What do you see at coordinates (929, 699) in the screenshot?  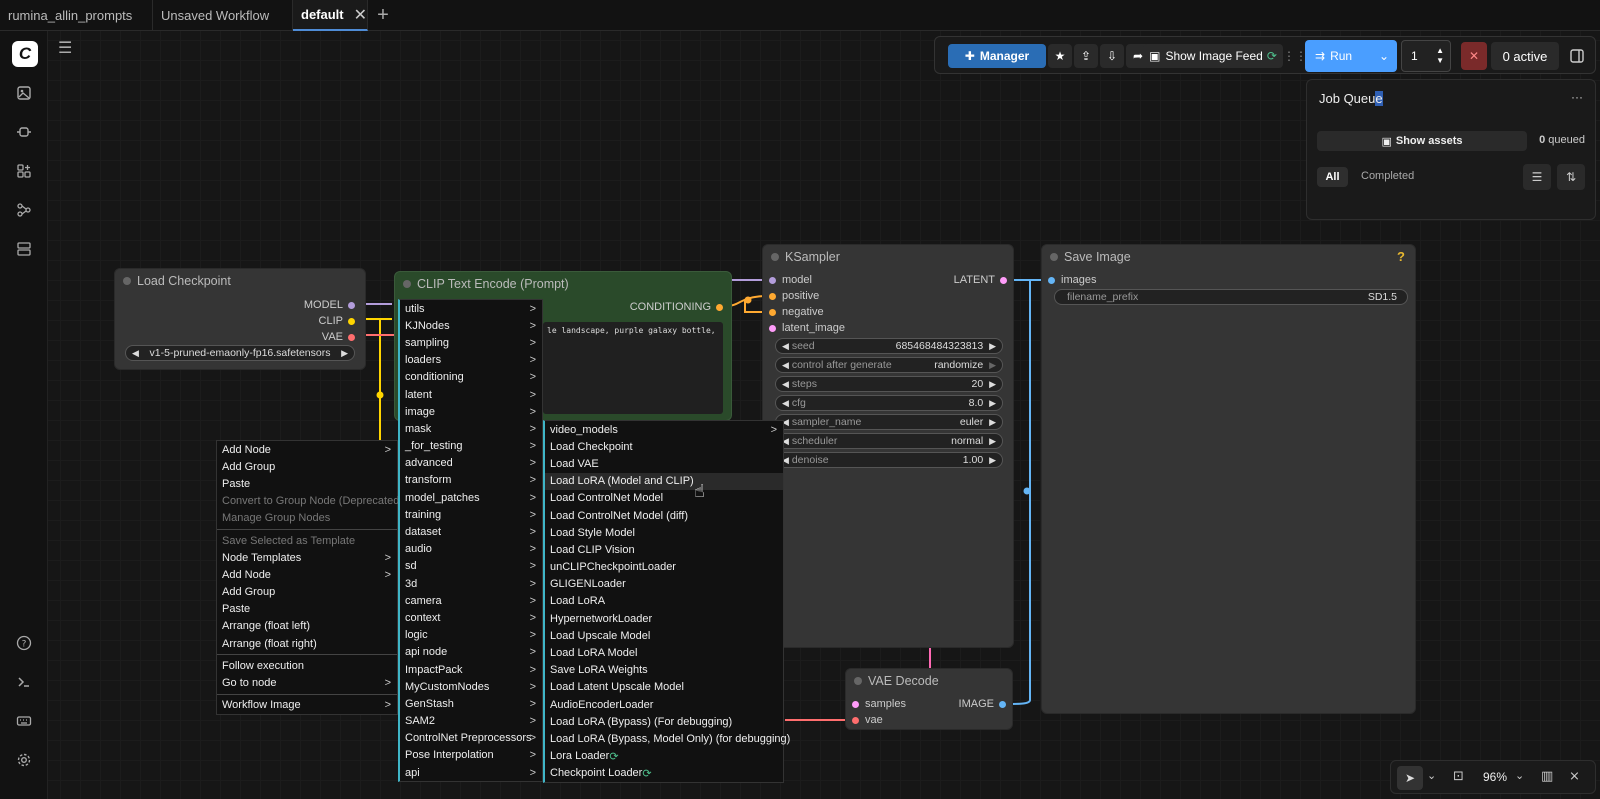 I see `node-vae-decode: VAE Decode samples vae IMAGE` at bounding box center [929, 699].